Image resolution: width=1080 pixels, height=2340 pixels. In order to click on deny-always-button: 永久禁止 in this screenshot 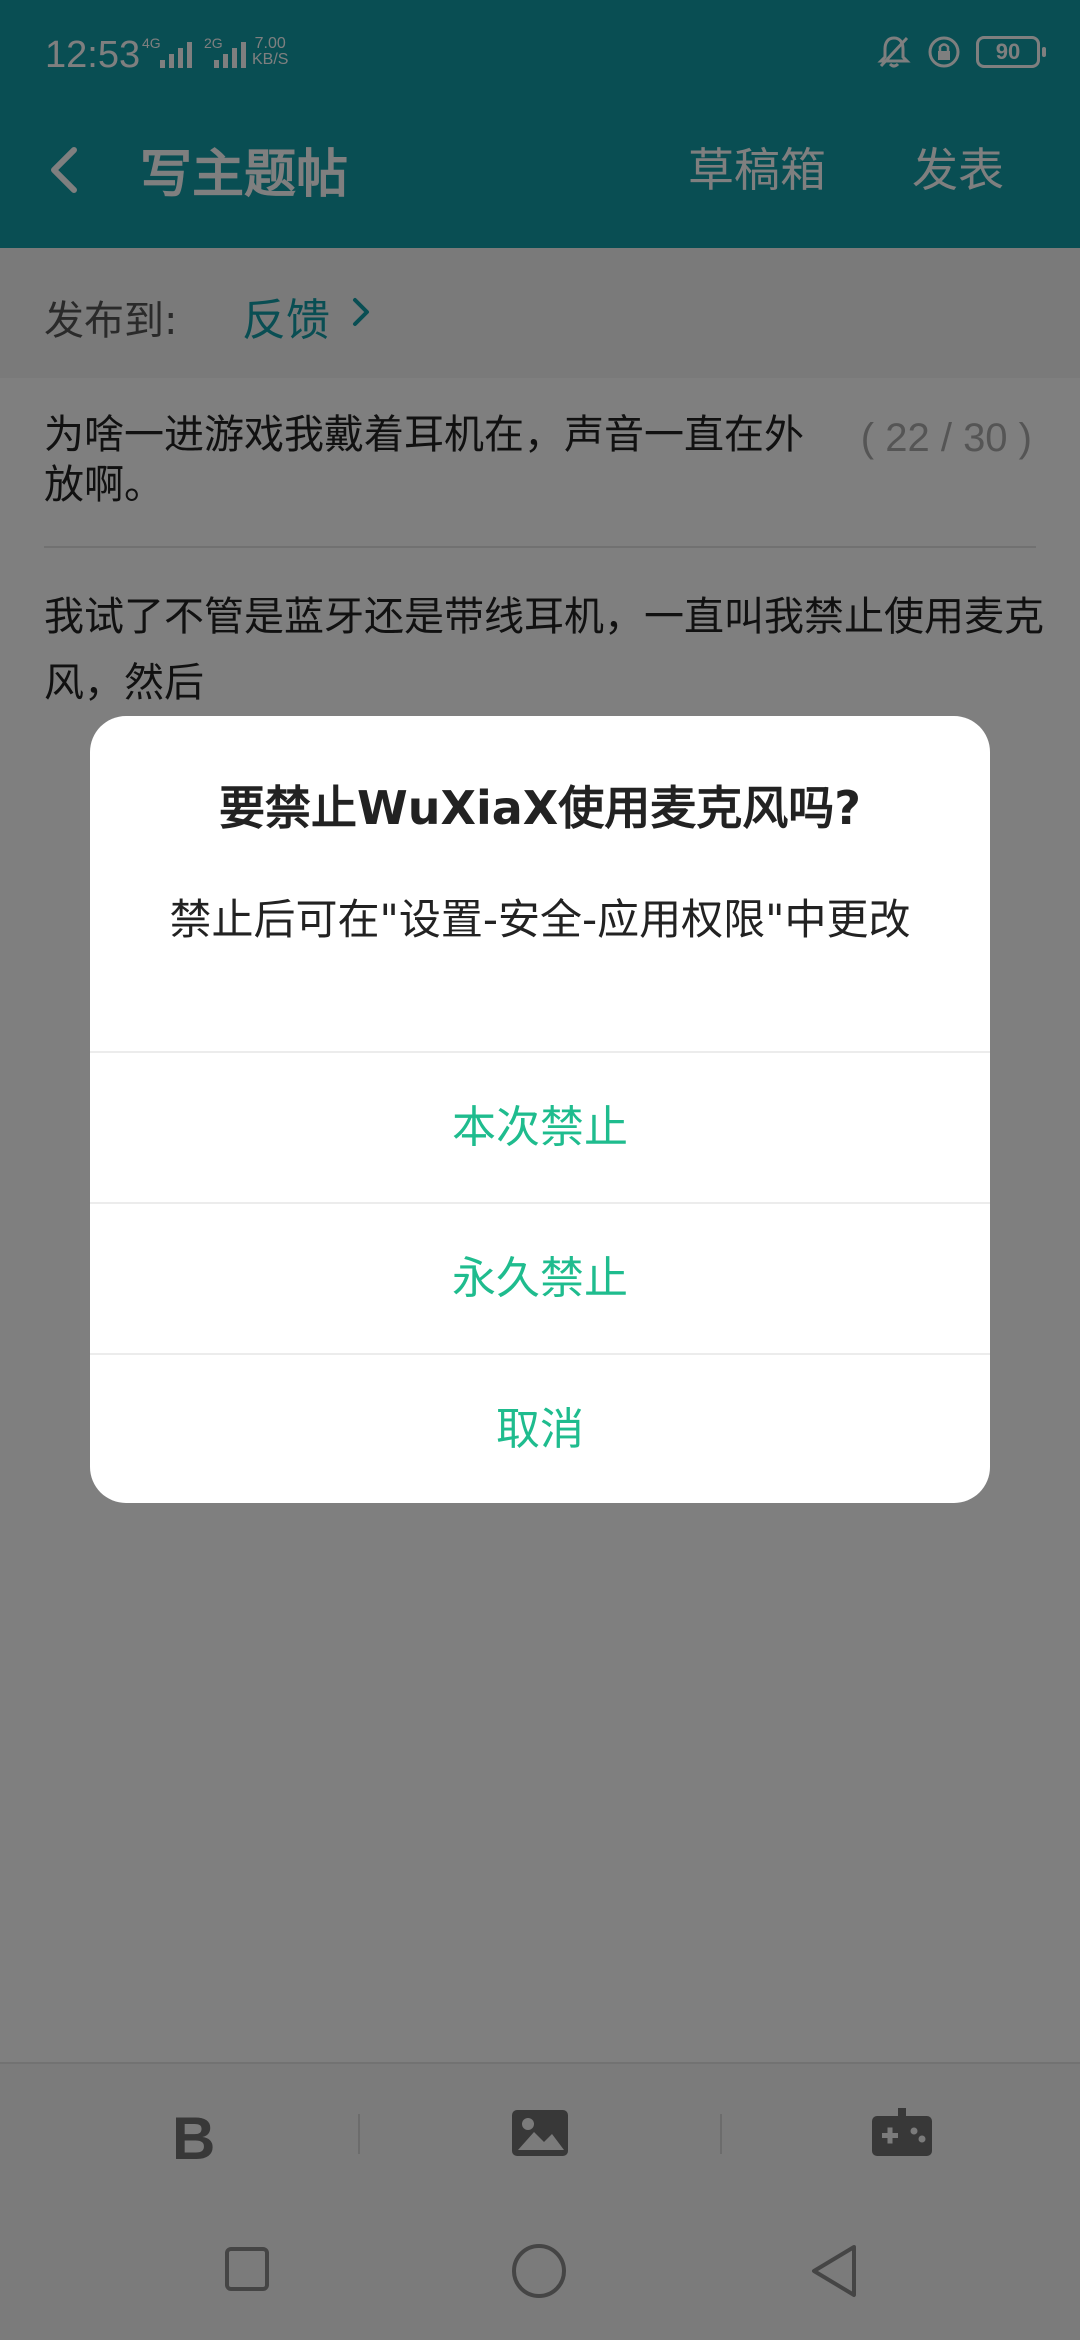, I will do `click(540, 1278)`.